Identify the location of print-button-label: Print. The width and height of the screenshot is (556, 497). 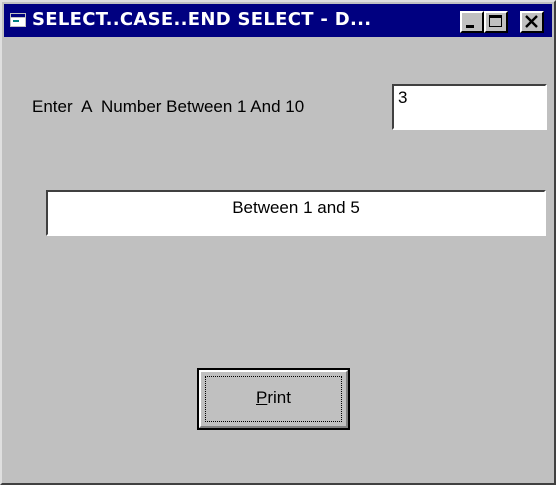
(273, 398).